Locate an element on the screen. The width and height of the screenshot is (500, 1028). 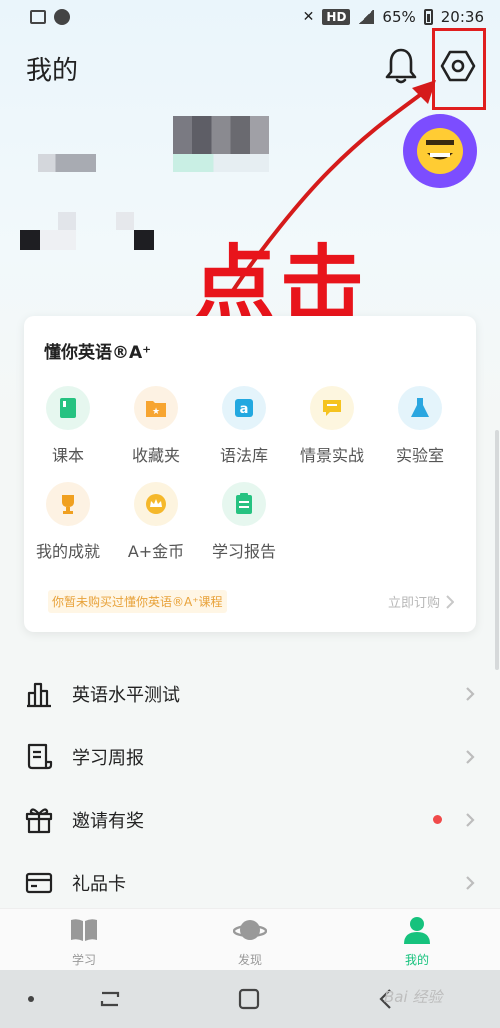
grid-item-achievements: 我的成就 is located at coordinates (68, 522).